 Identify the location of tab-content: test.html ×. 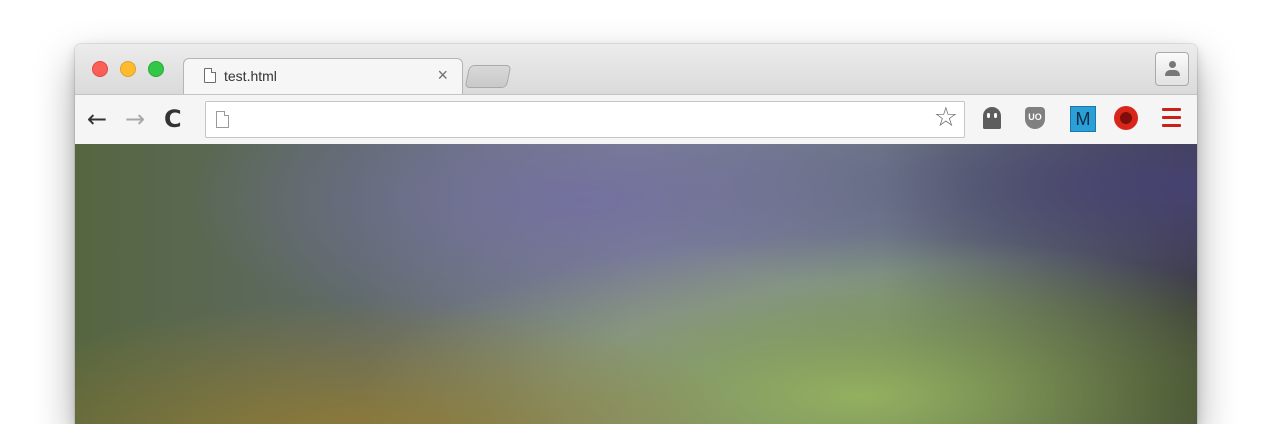
(323, 78).